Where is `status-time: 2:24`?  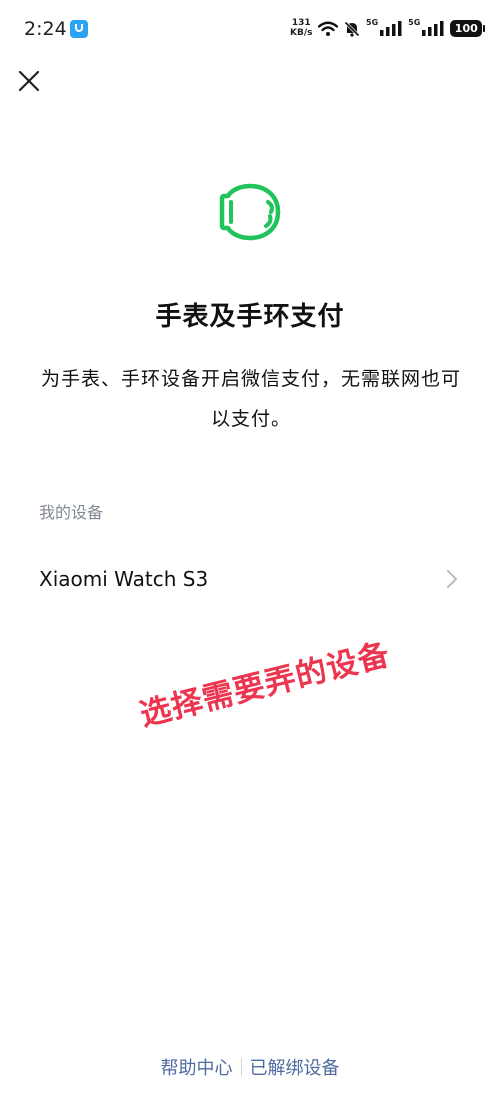 status-time: 2:24 is located at coordinates (45, 29).